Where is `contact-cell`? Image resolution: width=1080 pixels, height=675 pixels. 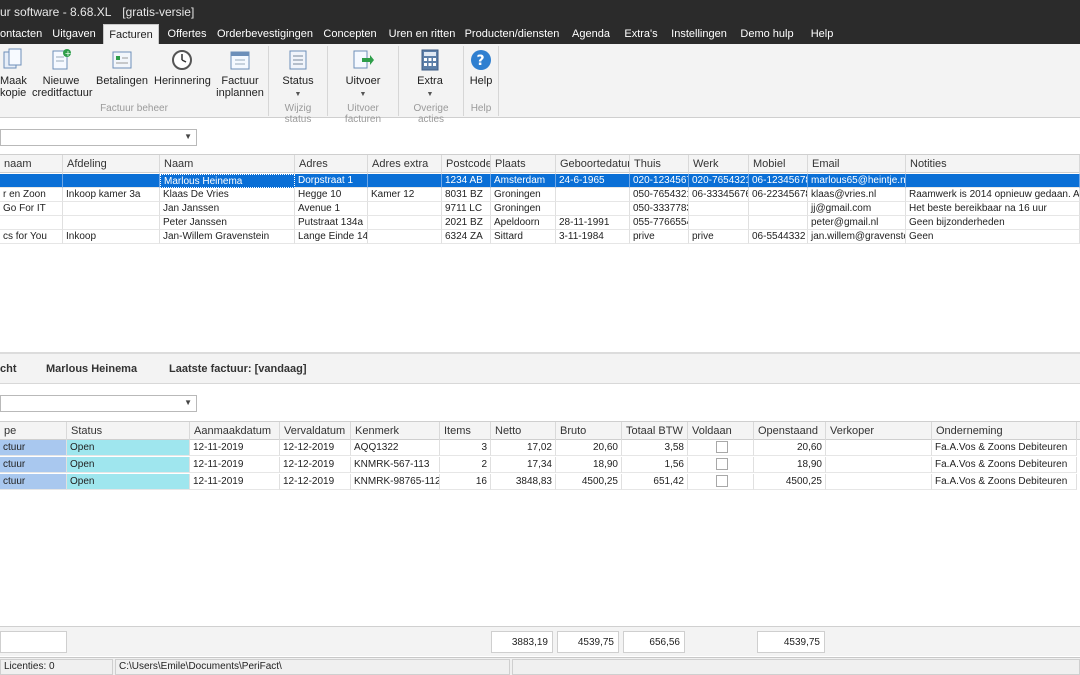 contact-cell is located at coordinates (405, 209).